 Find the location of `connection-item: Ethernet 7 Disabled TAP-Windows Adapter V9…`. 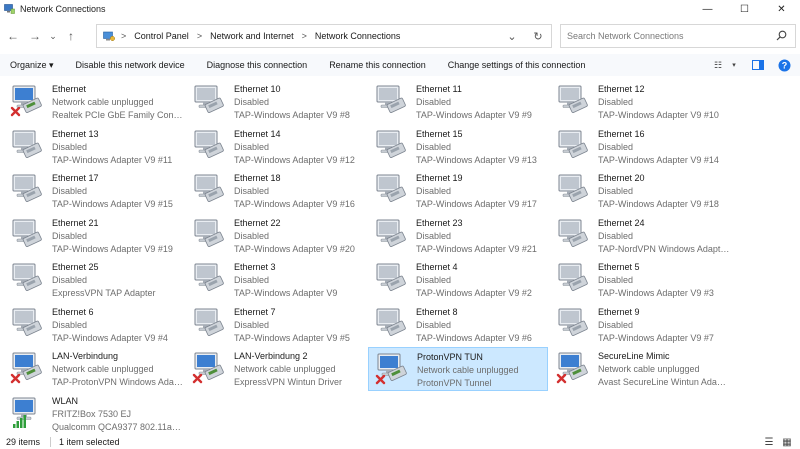

connection-item: Ethernet 7 Disabled TAP-Windows Adapter V9… is located at coordinates (276, 325).